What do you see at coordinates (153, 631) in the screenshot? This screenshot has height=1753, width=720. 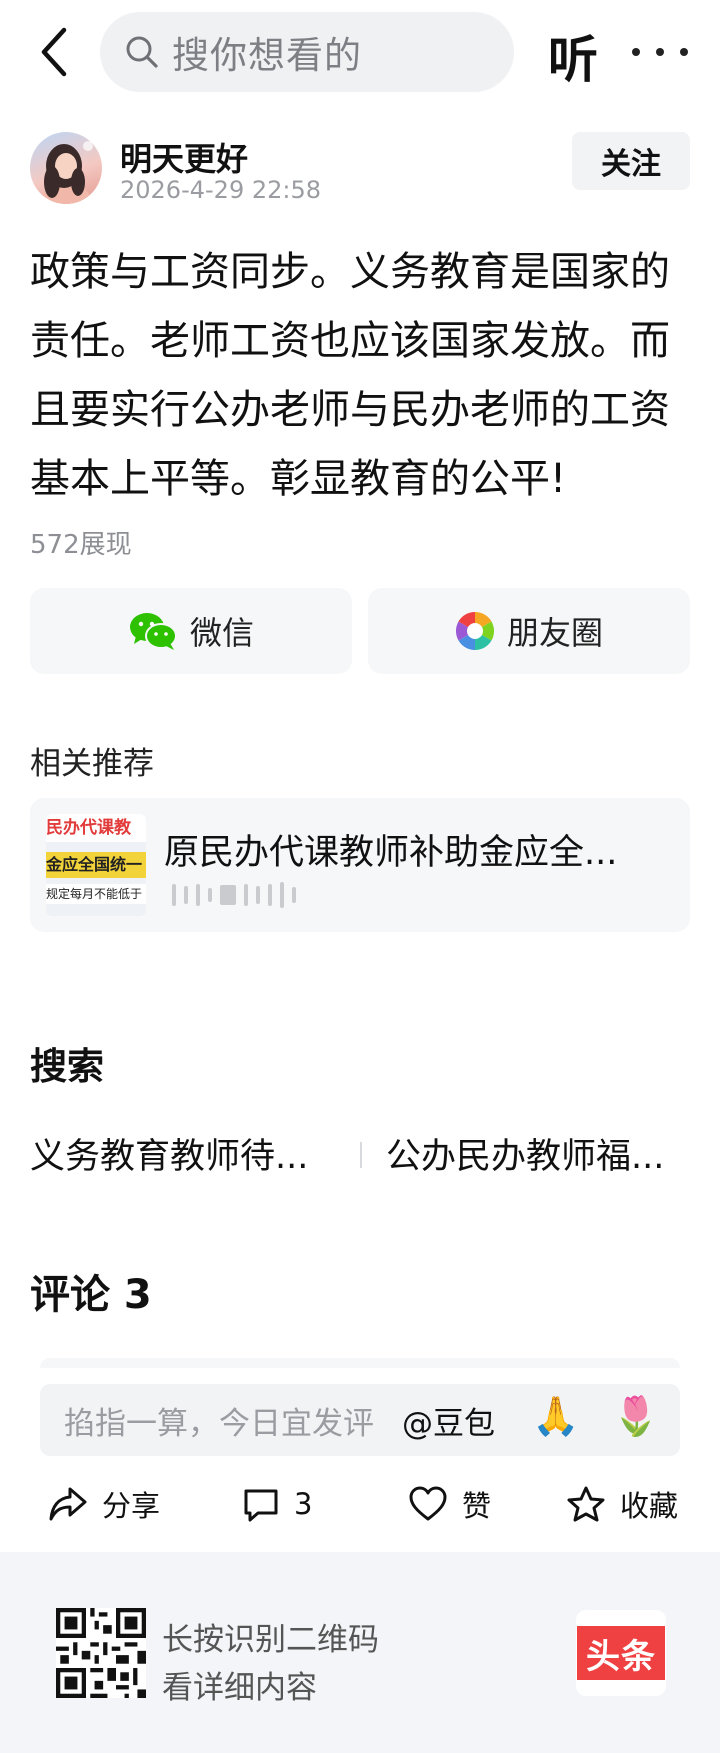 I see `wechat-icon` at bounding box center [153, 631].